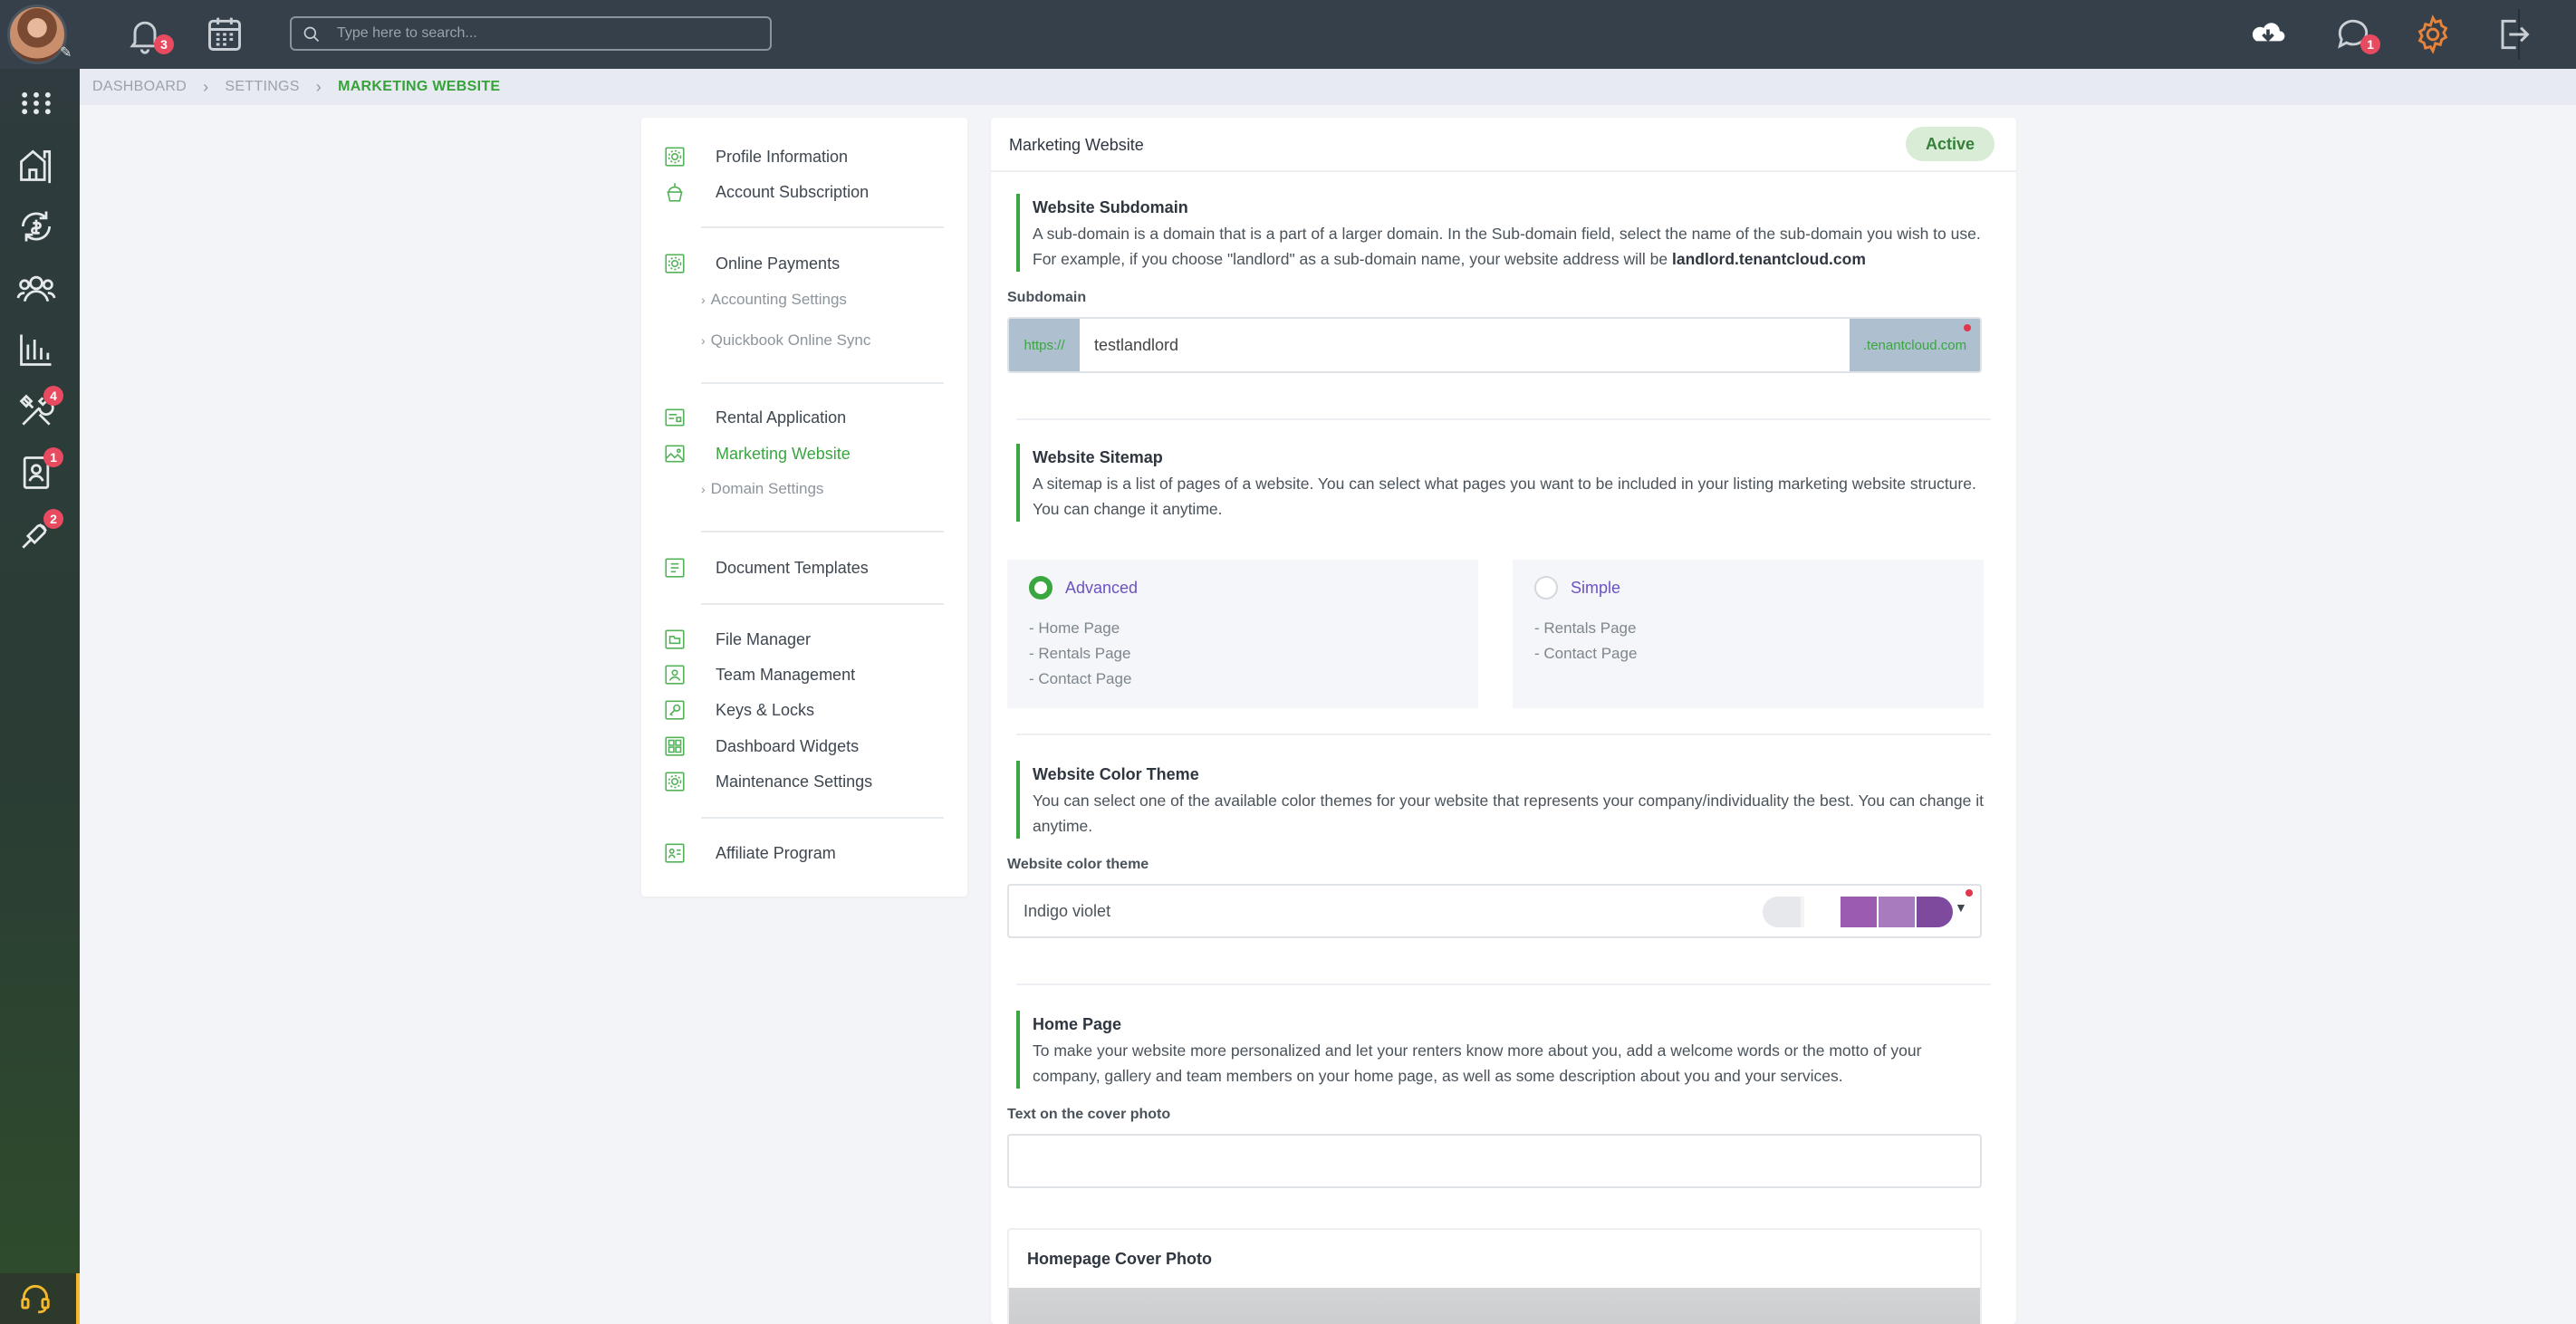 Image resolution: width=2576 pixels, height=1324 pixels. What do you see at coordinates (149, 34) in the screenshot?
I see `notifications-bell-icon: 3` at bounding box center [149, 34].